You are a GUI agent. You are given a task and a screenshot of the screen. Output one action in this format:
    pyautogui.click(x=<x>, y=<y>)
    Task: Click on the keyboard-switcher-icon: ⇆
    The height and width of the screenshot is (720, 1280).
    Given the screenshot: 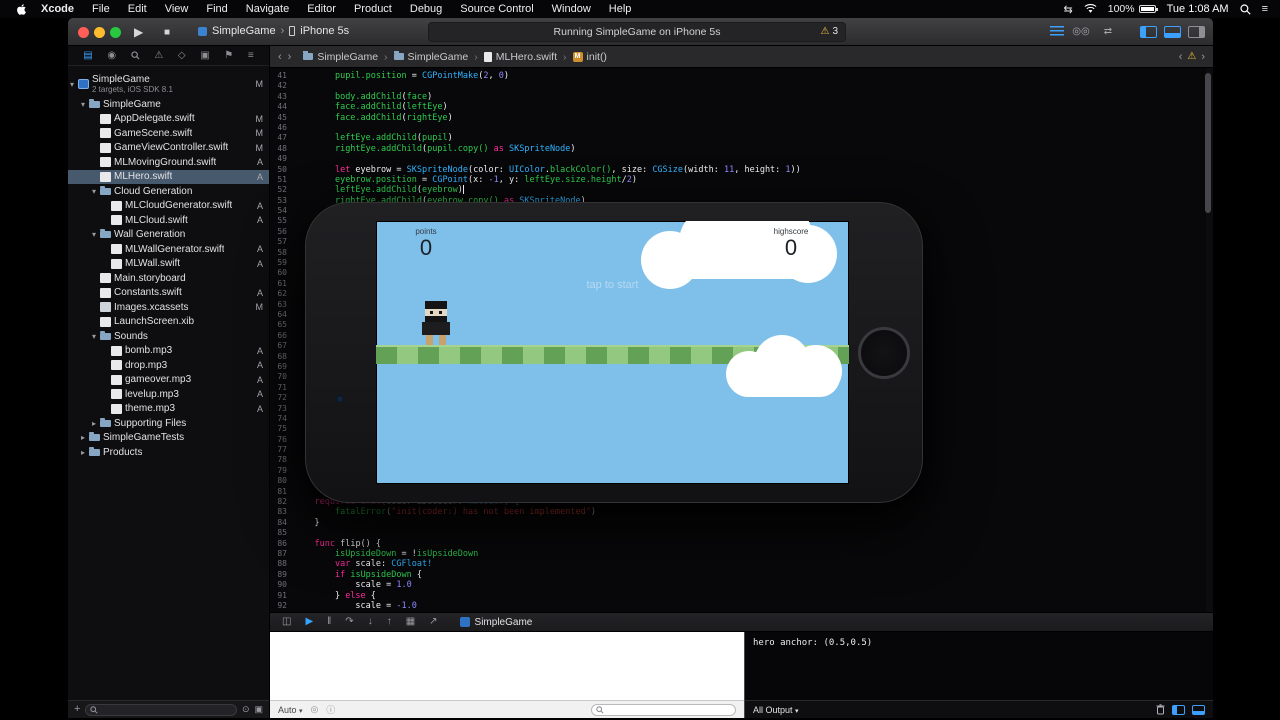 What is the action you would take?
    pyautogui.click(x=1068, y=9)
    